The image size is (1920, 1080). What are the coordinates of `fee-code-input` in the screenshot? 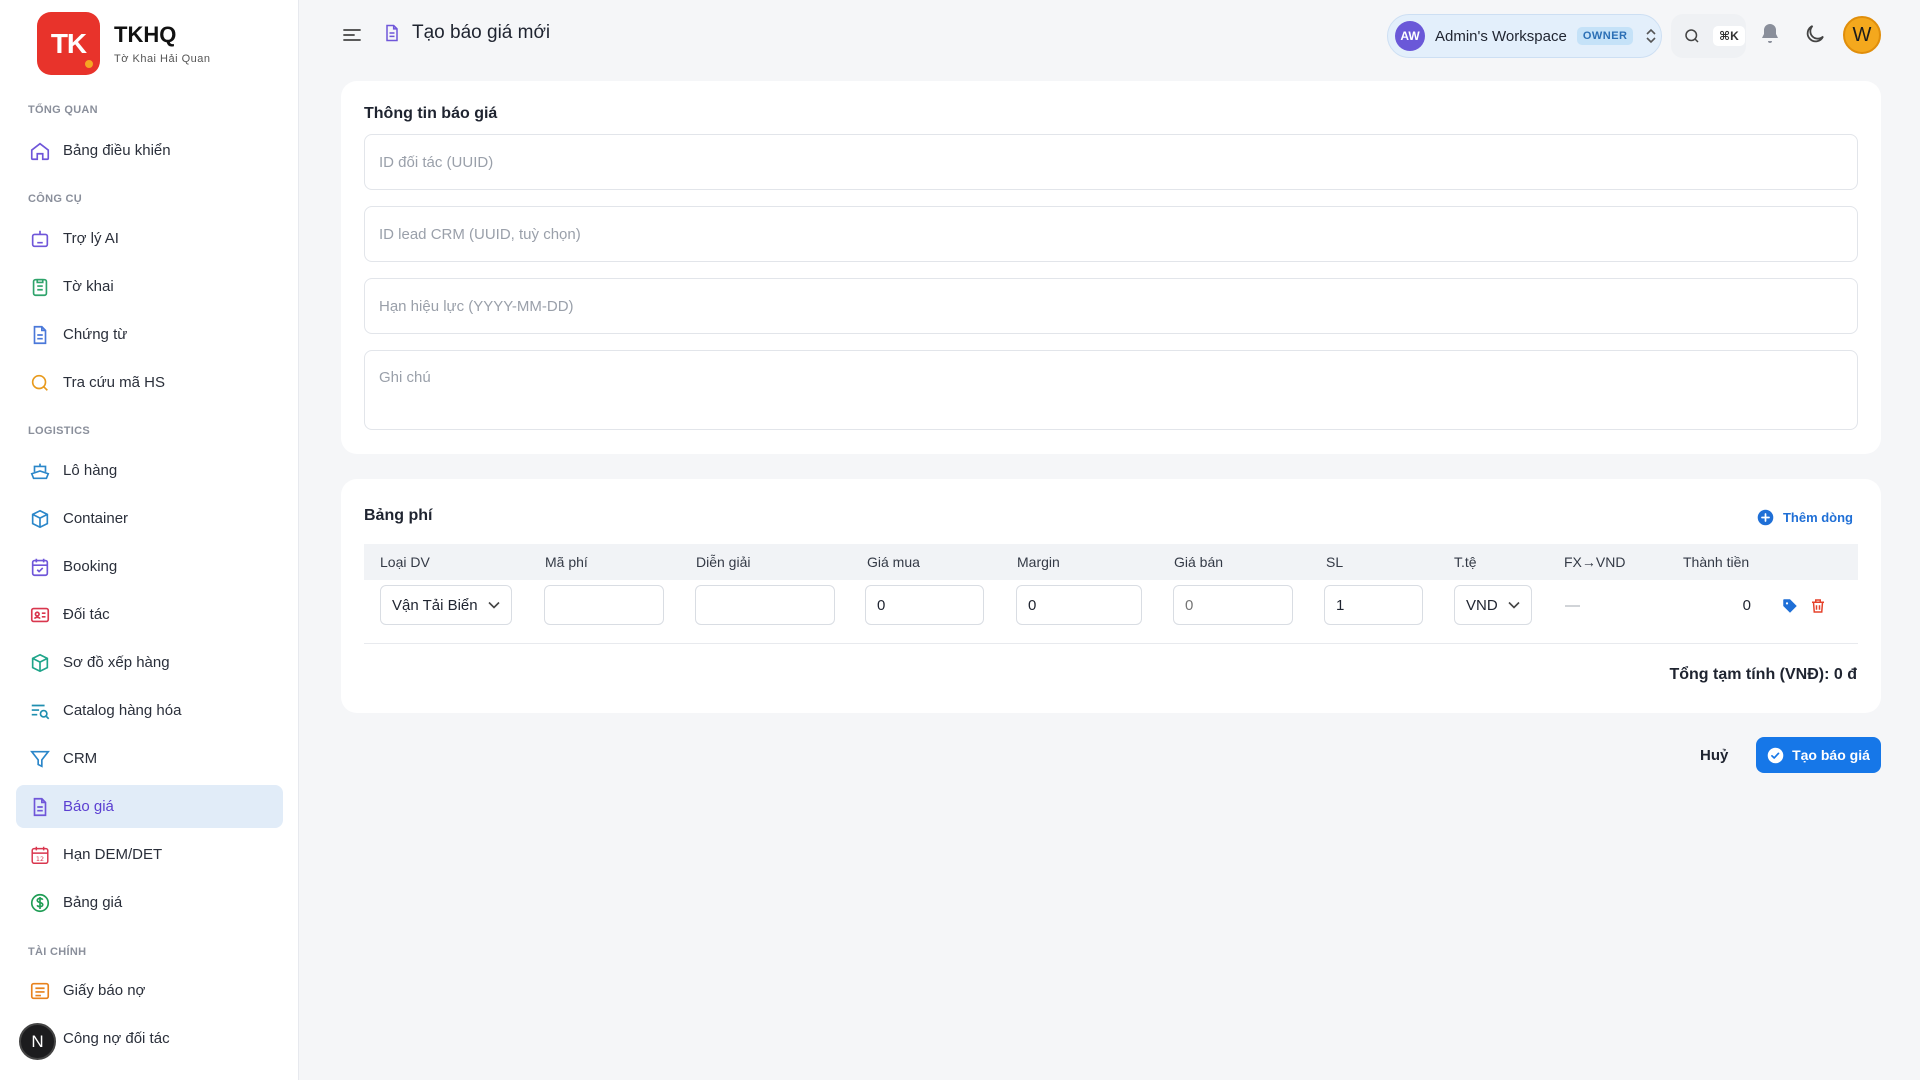 It's located at (604, 605).